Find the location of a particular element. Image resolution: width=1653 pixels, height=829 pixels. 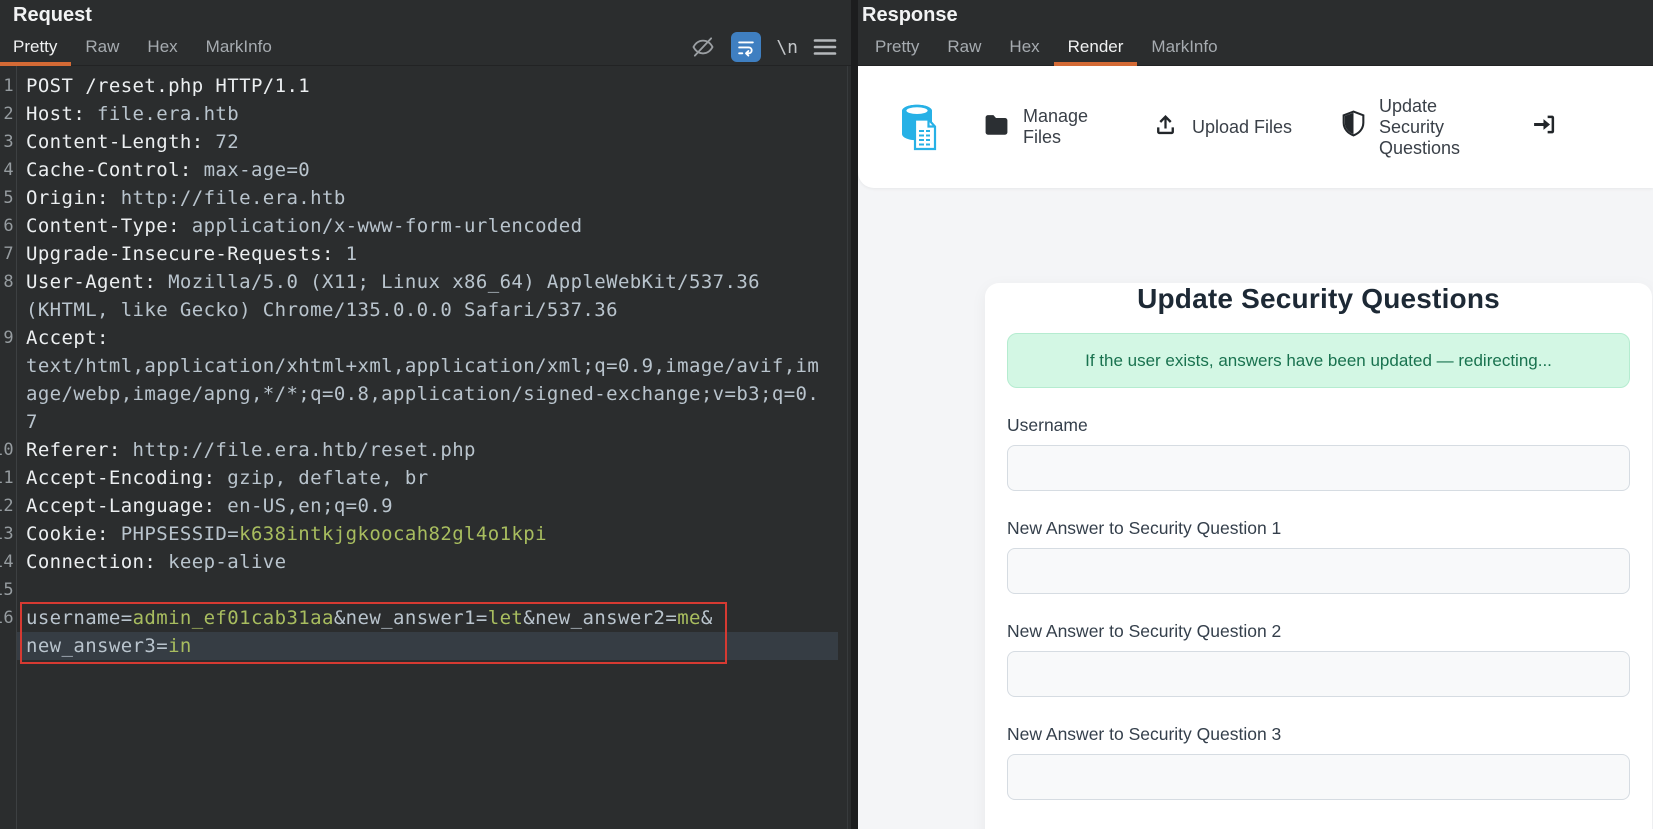

database-document-icon is located at coordinates (918, 127).